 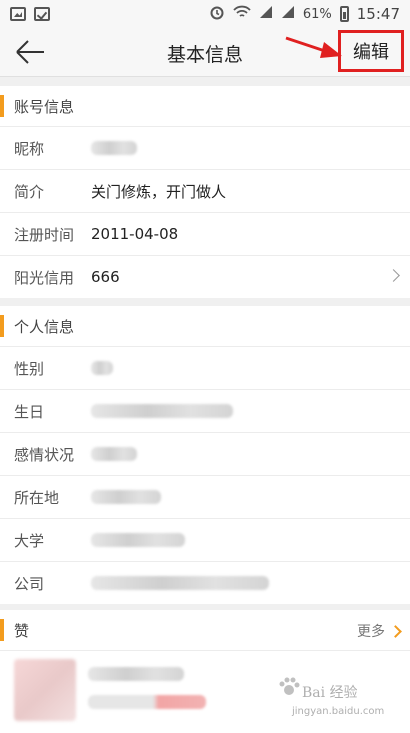 What do you see at coordinates (44, 277) in the screenshot?
I see `credit-label: 阳光信用` at bounding box center [44, 277].